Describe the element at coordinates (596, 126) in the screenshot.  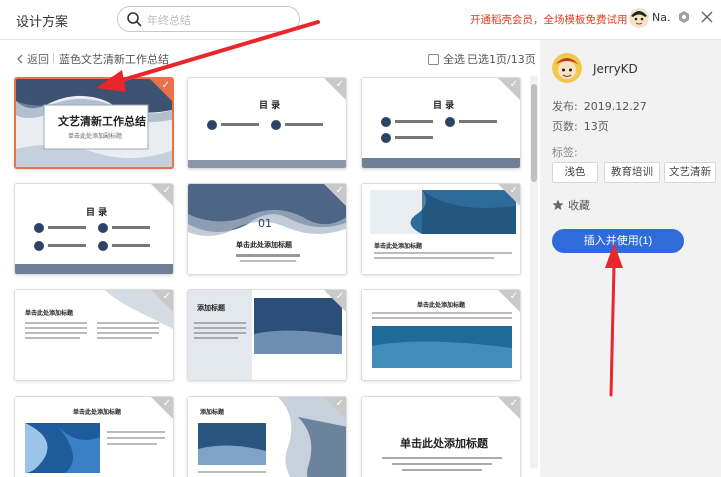
I see `pages-value: 13页` at that location.